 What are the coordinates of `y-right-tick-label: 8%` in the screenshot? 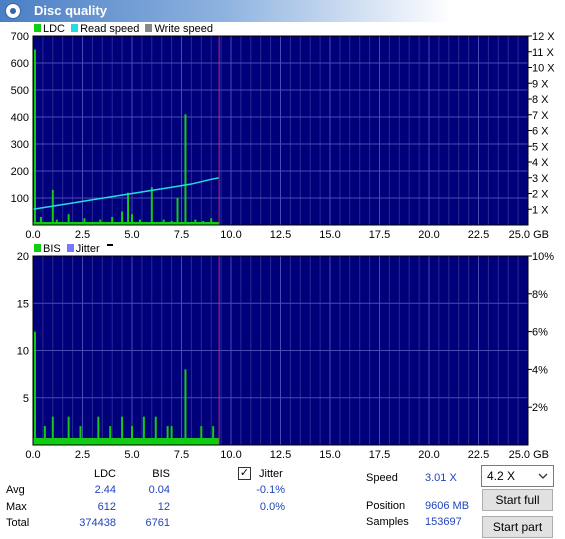 It's located at (540, 295).